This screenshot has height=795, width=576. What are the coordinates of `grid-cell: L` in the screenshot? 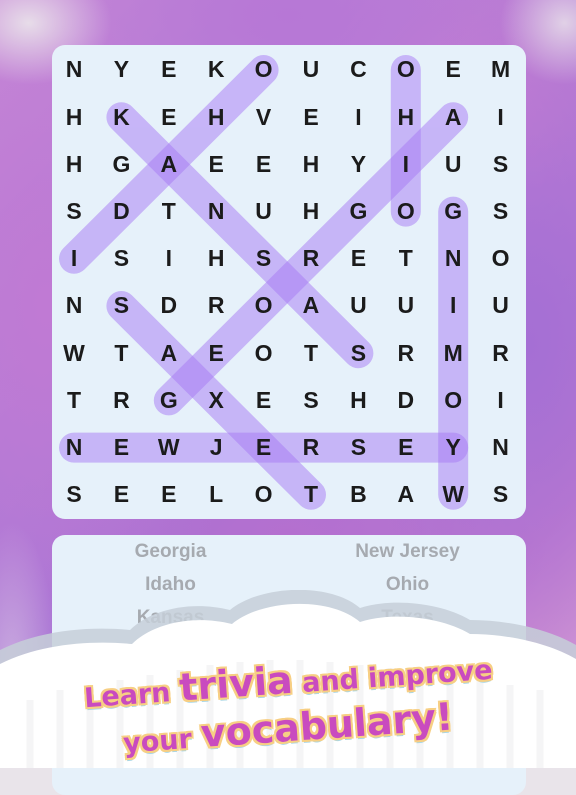 It's located at (216, 494).